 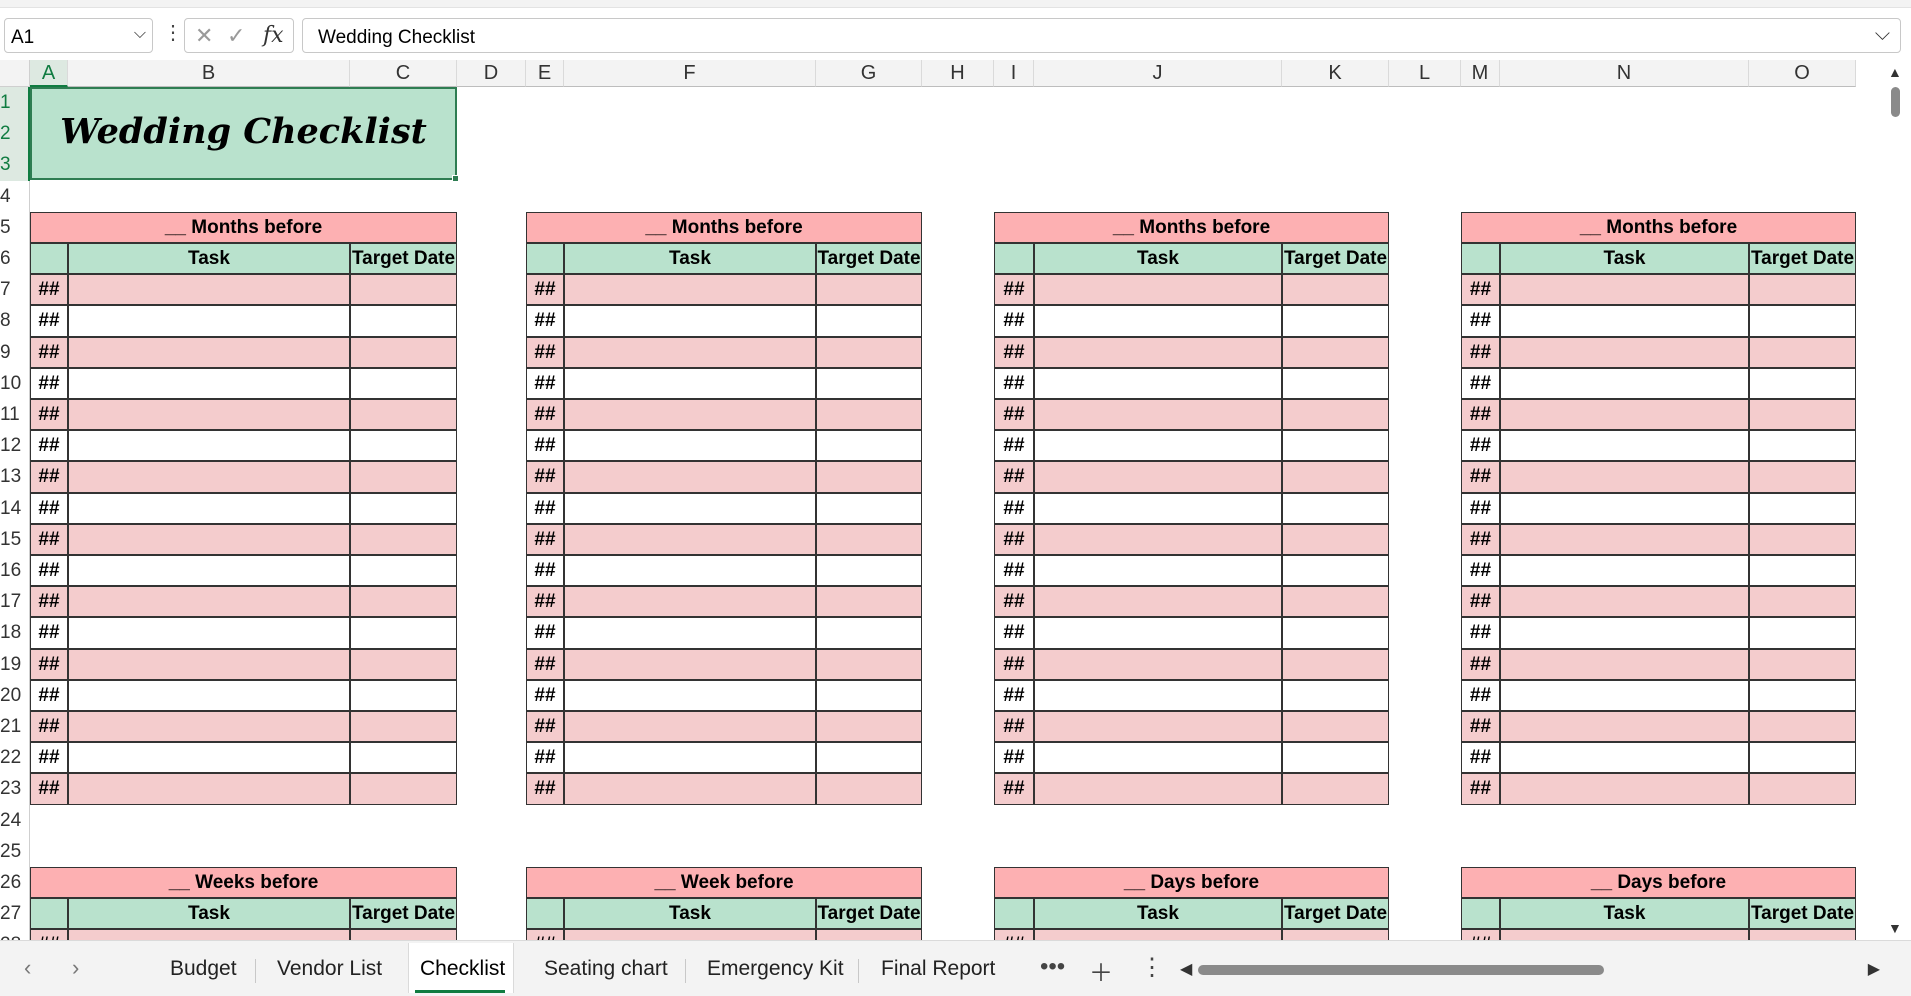 I want to click on row-header-13: 13, so click(x=15, y=477).